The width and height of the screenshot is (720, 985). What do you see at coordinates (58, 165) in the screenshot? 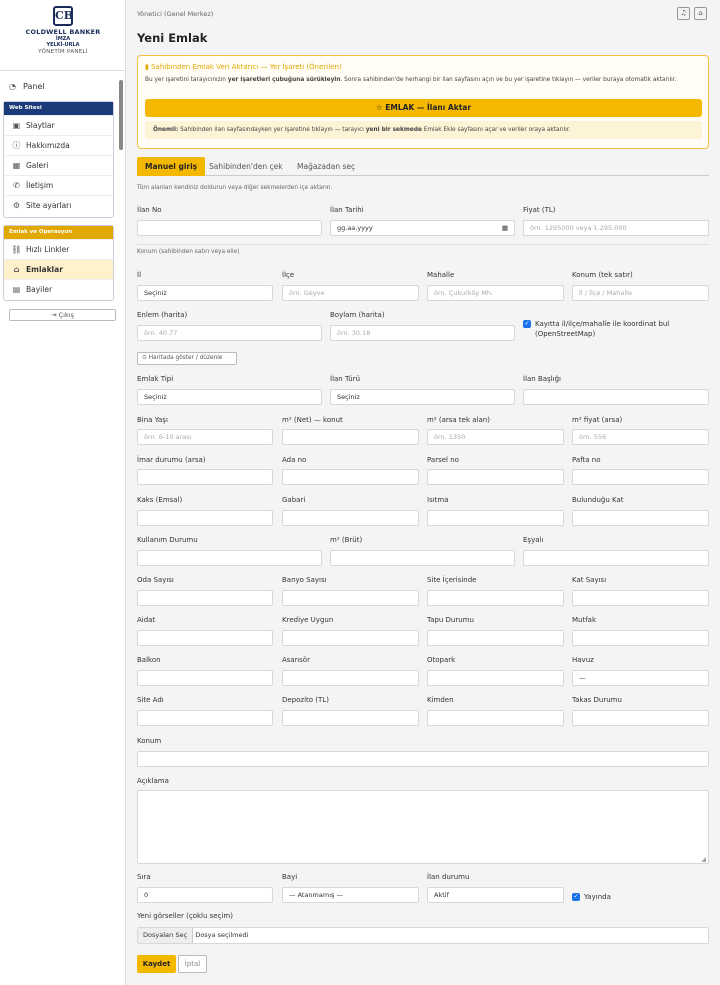
I see `sidebar-item-galeri: ▦ Galeri` at bounding box center [58, 165].